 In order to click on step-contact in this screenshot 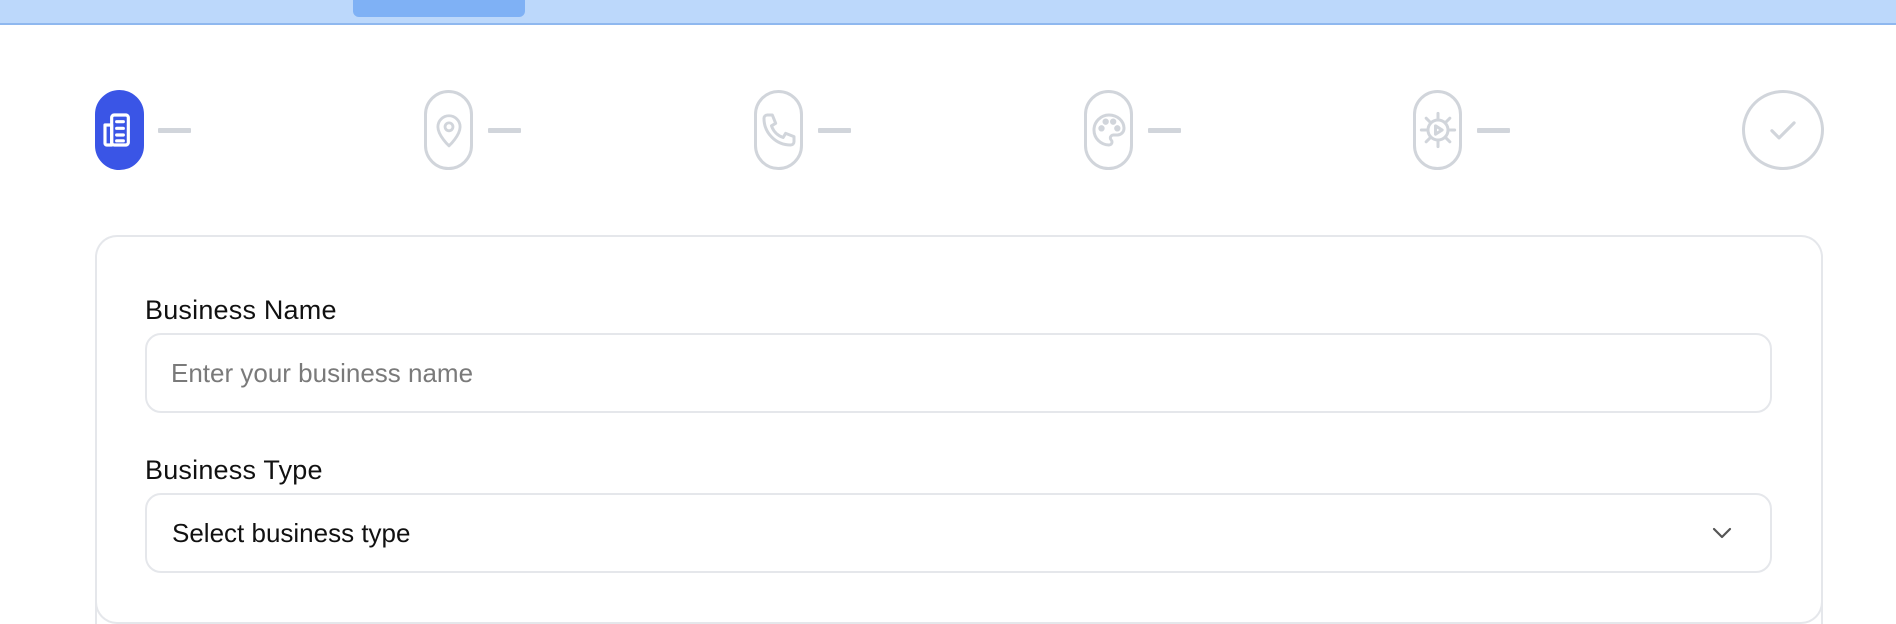, I will do `click(778, 130)`.